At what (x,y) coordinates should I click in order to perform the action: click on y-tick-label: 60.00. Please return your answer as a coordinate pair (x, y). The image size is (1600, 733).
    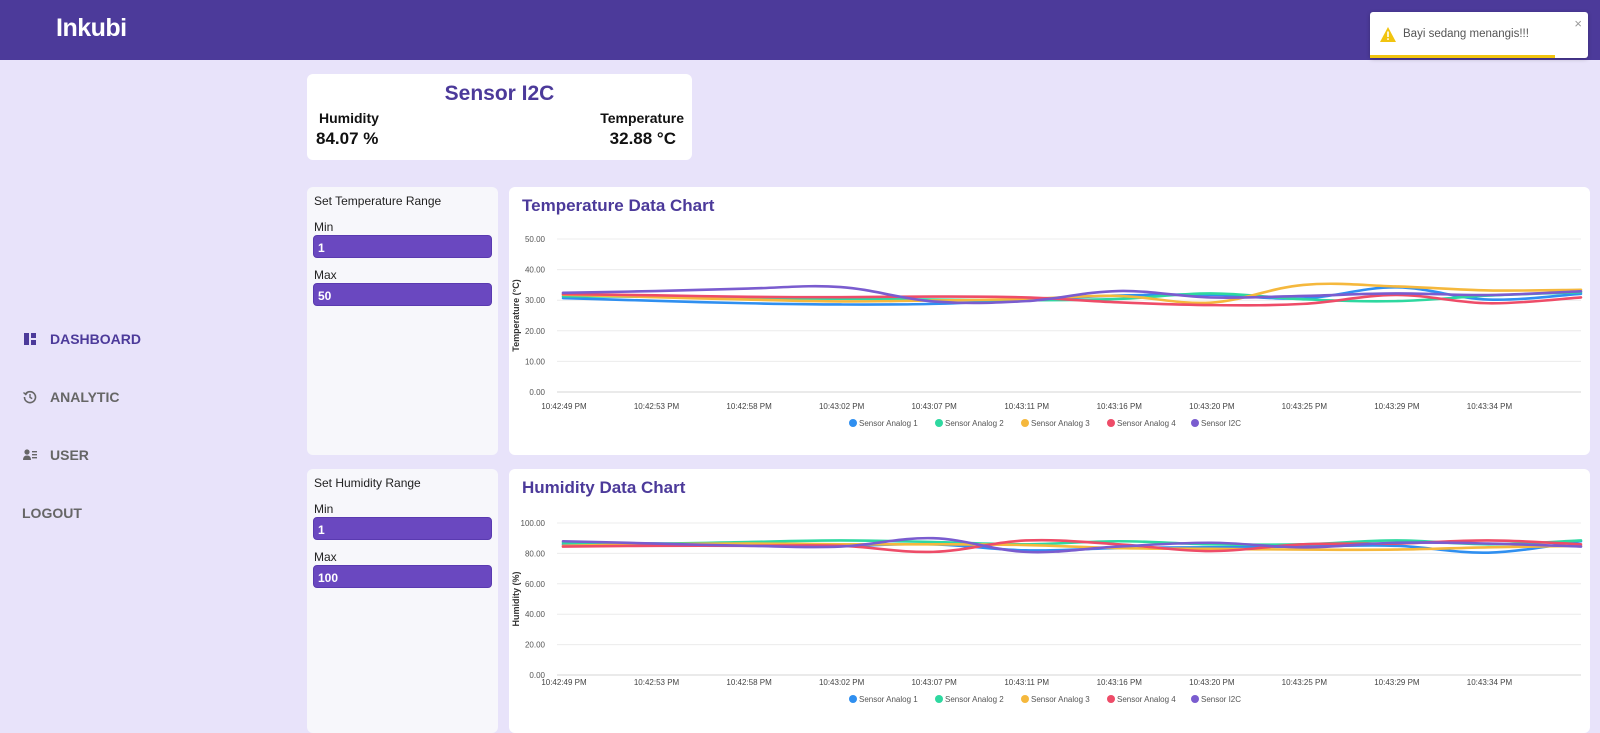
    Looking at the image, I should click on (535, 584).